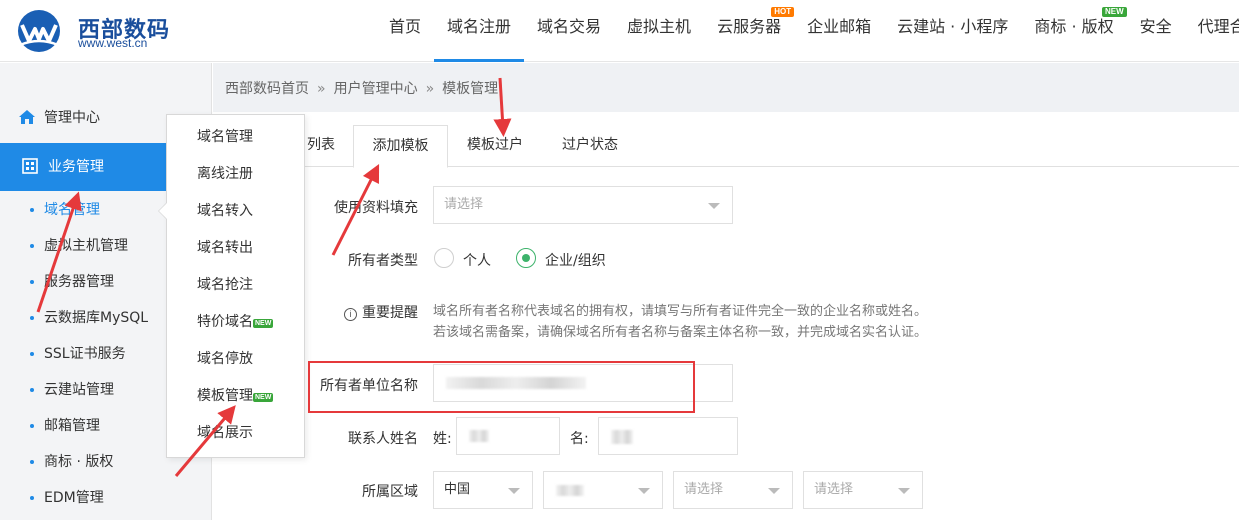 Image resolution: width=1239 pixels, height=520 pixels. Describe the element at coordinates (526, 258) in the screenshot. I see `radio-organization` at that location.